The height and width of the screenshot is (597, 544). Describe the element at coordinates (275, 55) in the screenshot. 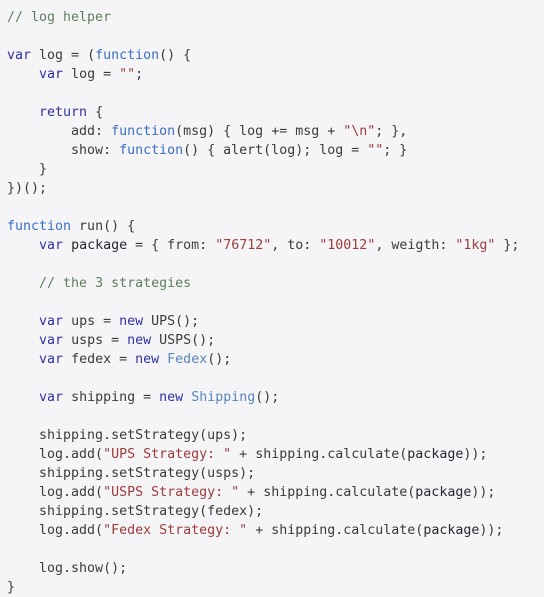

I see `code-line: var log = (function() {` at that location.